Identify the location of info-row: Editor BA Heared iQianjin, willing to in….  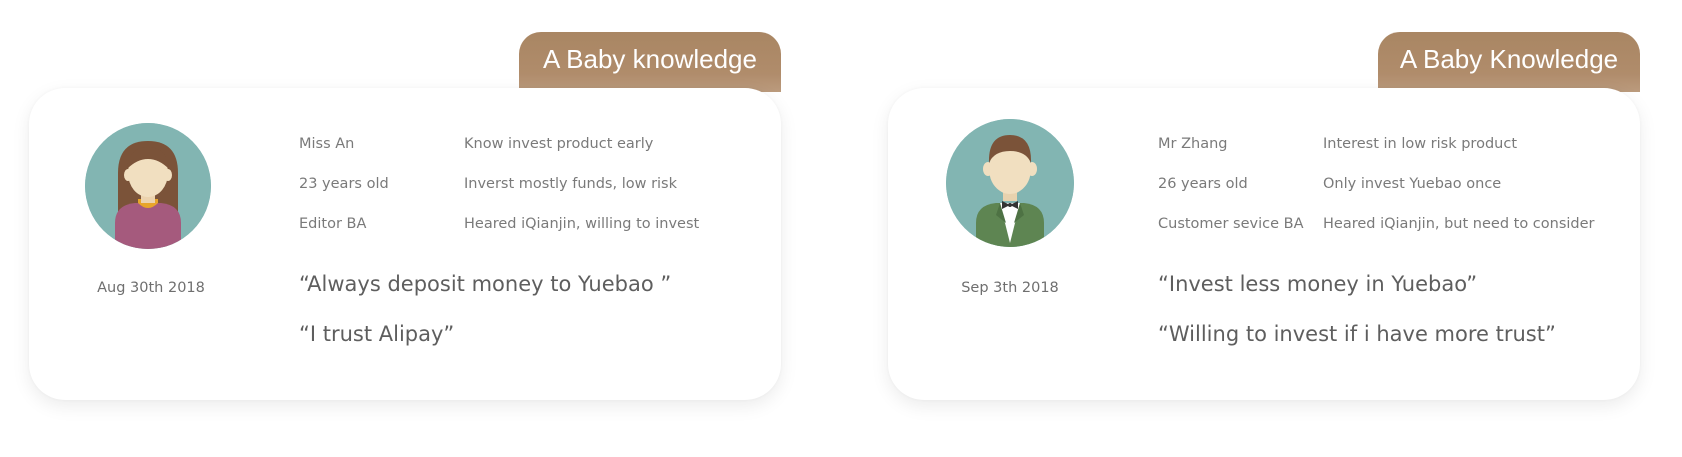
(534, 236).